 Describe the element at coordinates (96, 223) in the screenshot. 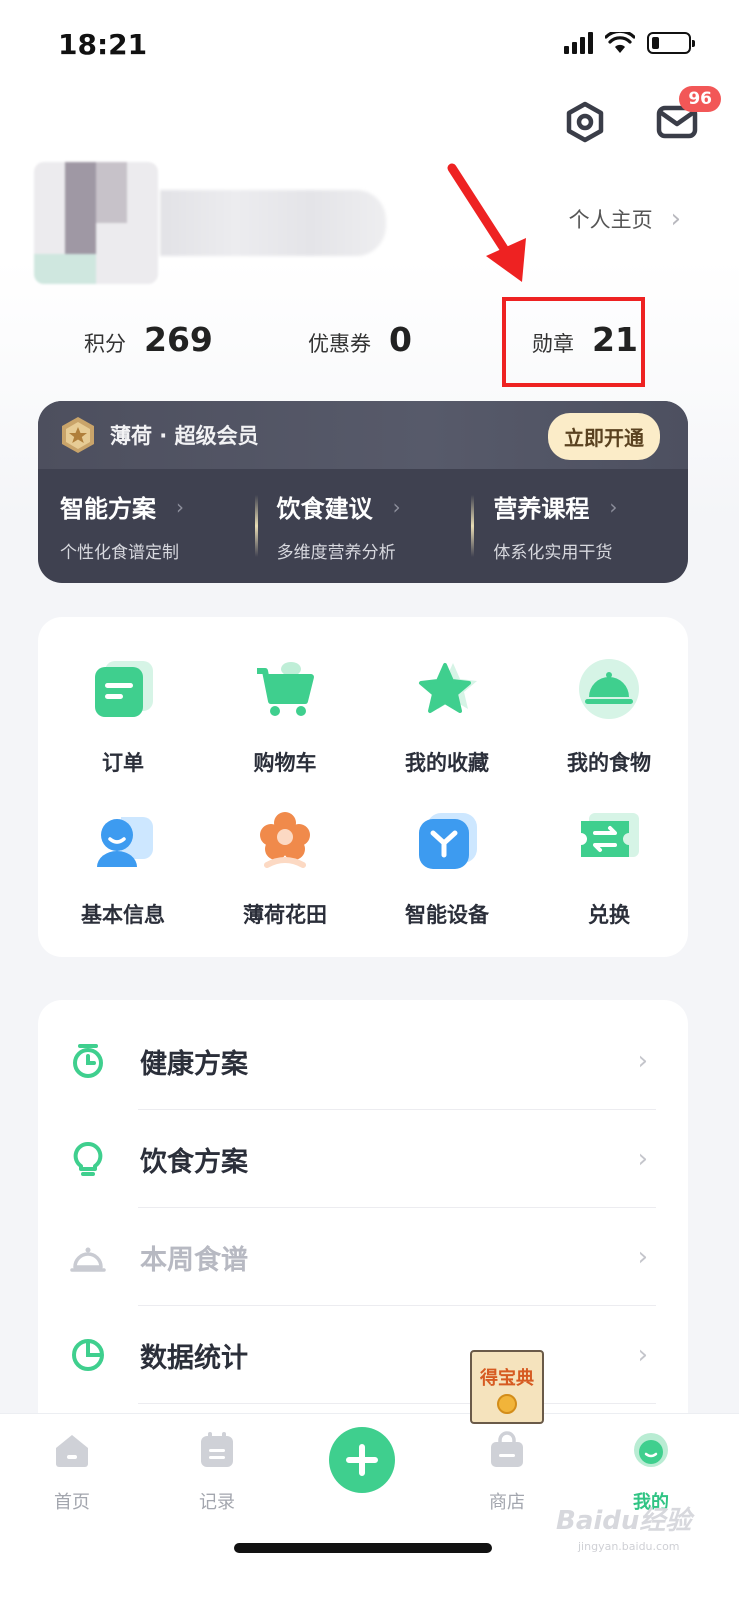

I see `avatar` at that location.